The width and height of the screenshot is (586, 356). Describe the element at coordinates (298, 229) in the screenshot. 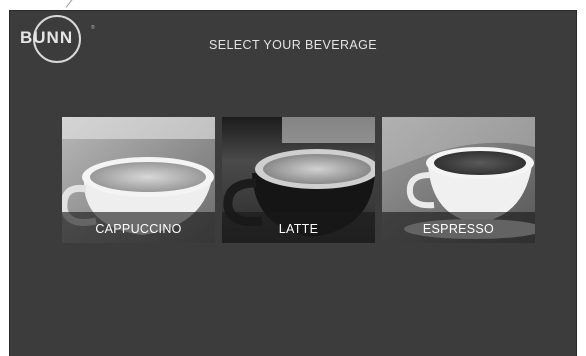

I see `beverage-label-latte: LATTE` at that location.